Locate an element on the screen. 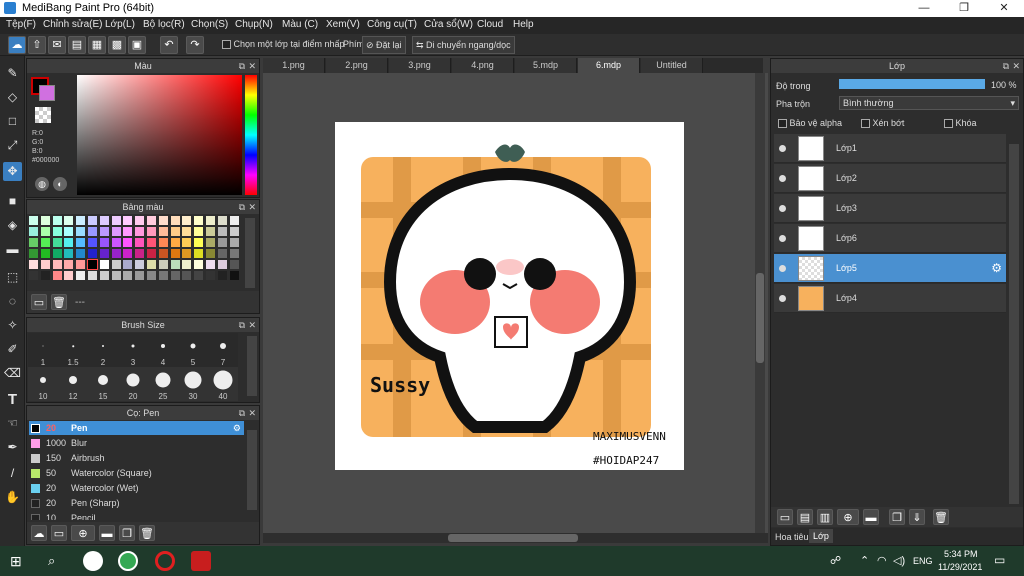  move-tool-icon: ✥ is located at coordinates (12, 171).